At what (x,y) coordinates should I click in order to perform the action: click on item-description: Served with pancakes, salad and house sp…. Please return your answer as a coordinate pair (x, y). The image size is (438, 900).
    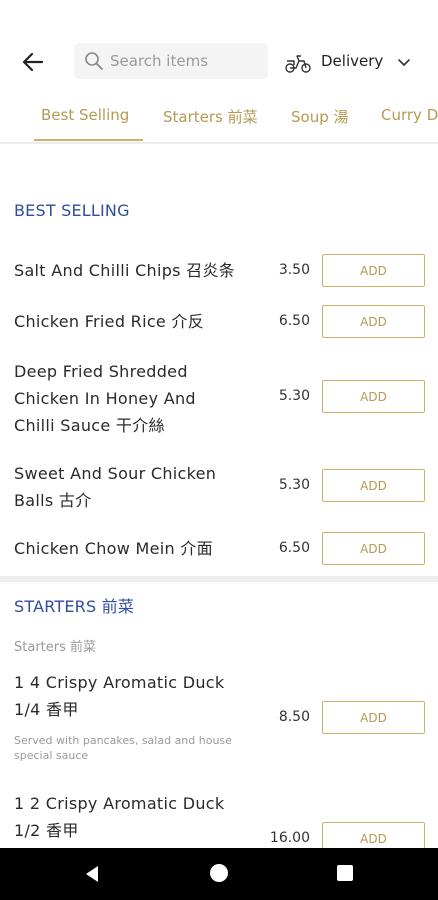
    Looking at the image, I should click on (123, 748).